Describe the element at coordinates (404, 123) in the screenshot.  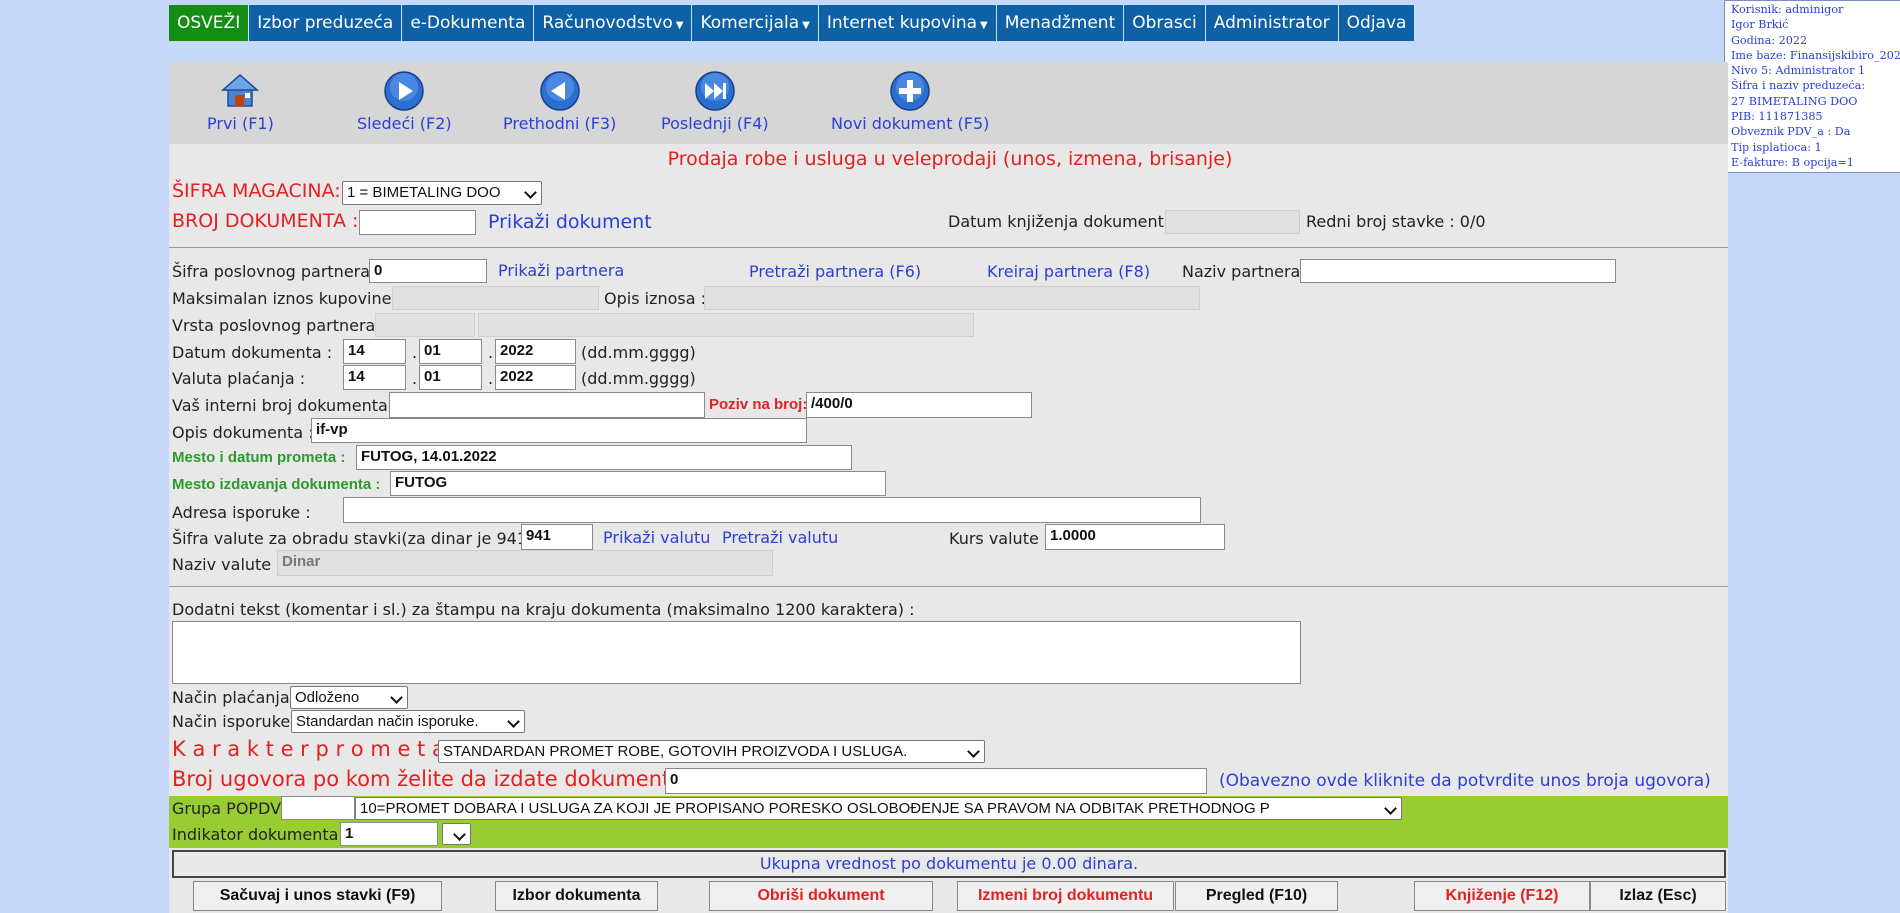
I see `next-label: Sledeći (F2)` at that location.